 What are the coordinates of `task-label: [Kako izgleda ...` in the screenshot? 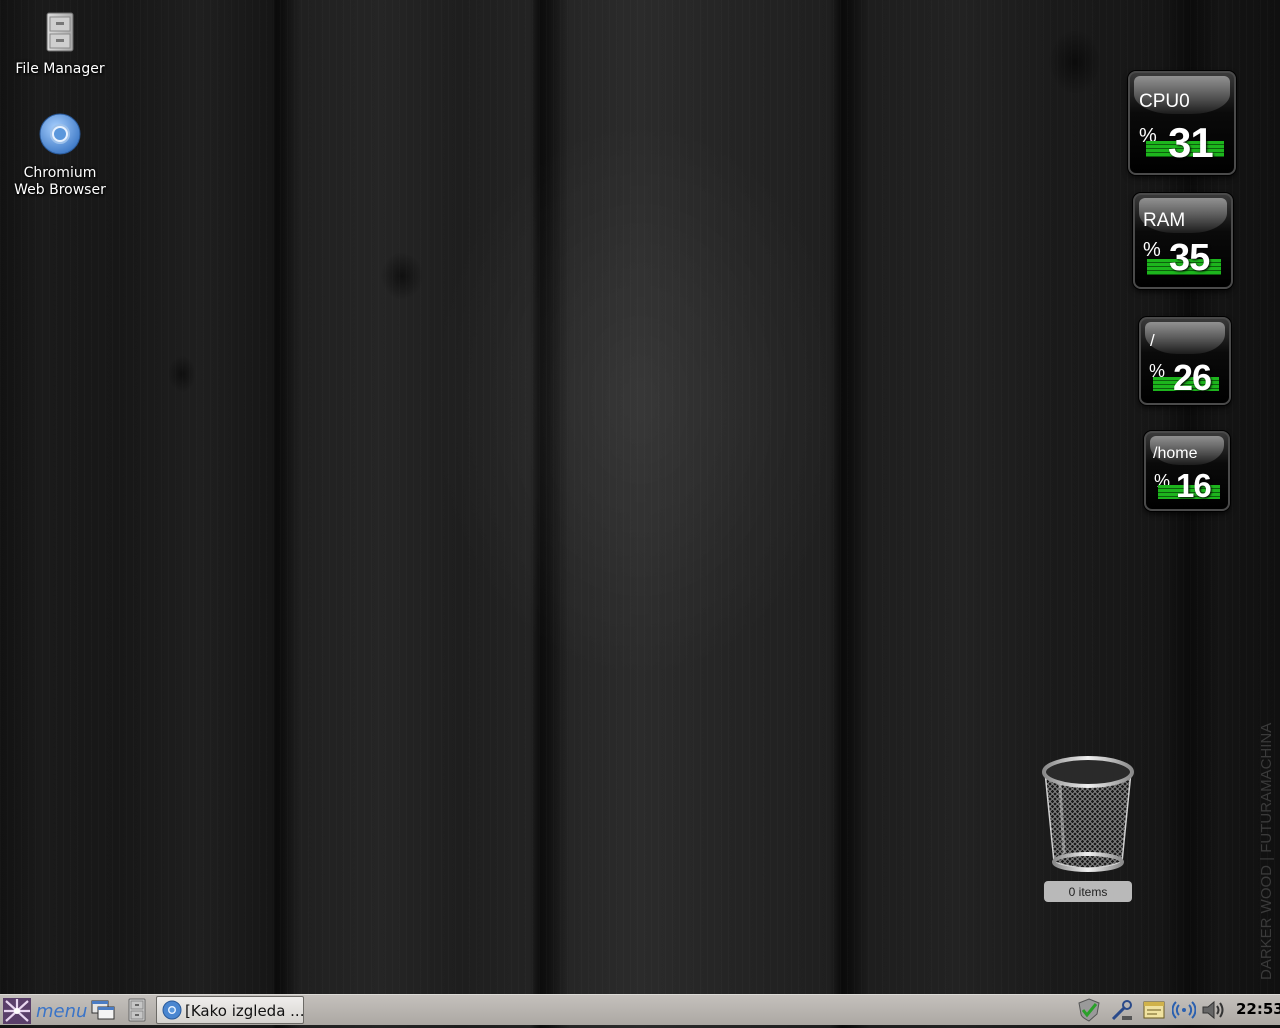 It's located at (245, 1011).